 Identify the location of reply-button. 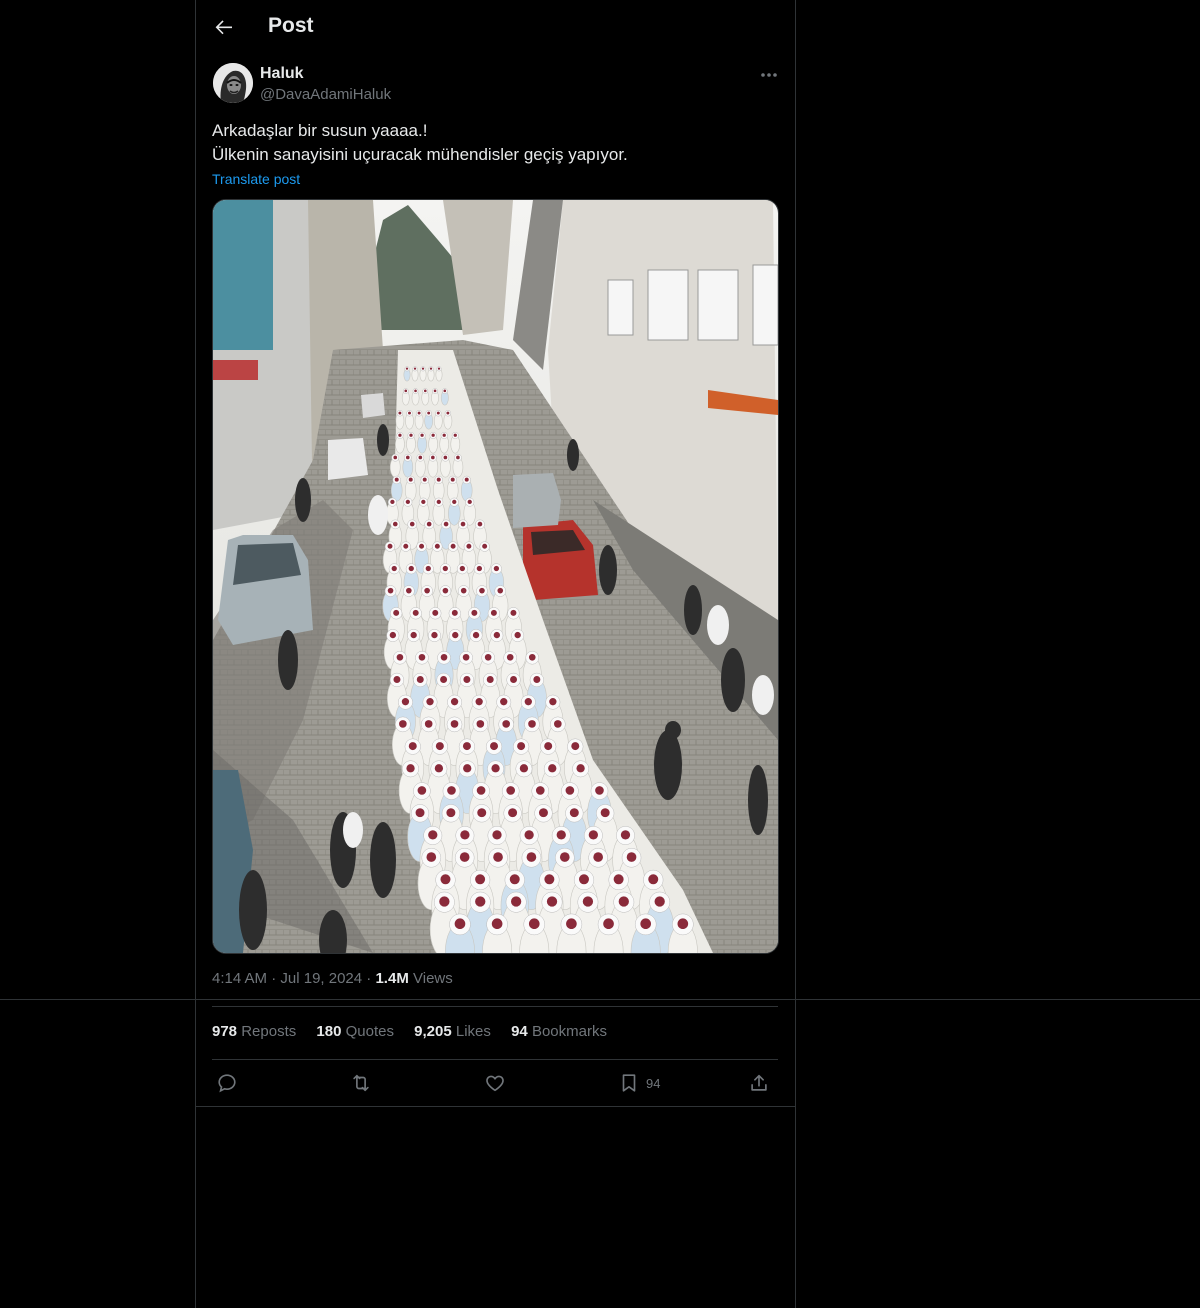
(227, 1083).